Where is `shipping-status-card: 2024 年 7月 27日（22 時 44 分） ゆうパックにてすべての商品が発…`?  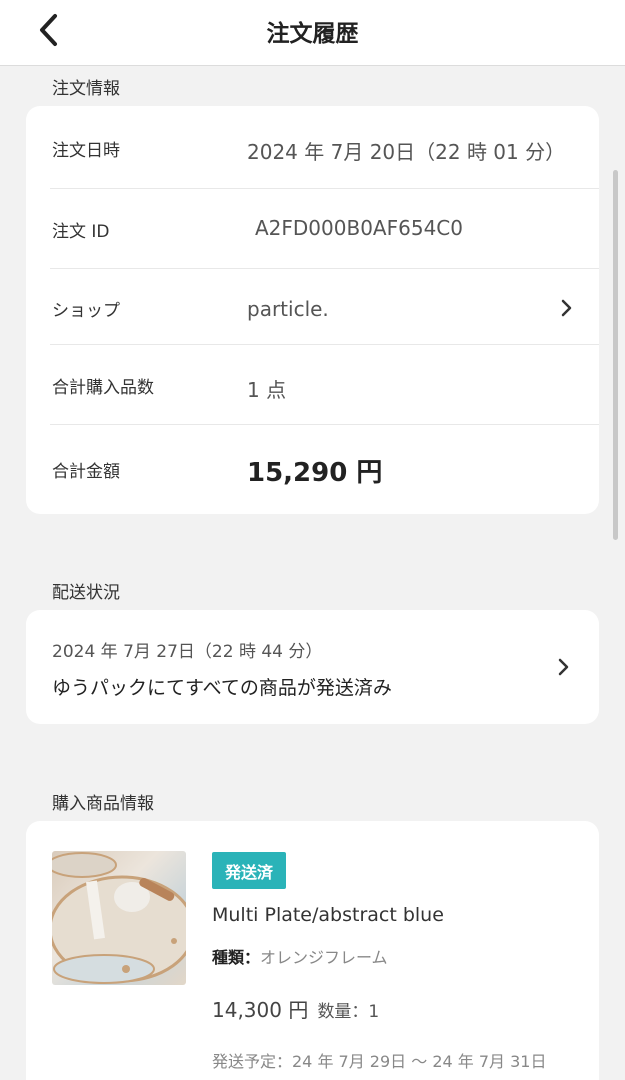 shipping-status-card: 2024 年 7月 27日（22 時 44 分） ゆうパックにてすべての商品が発… is located at coordinates (312, 667).